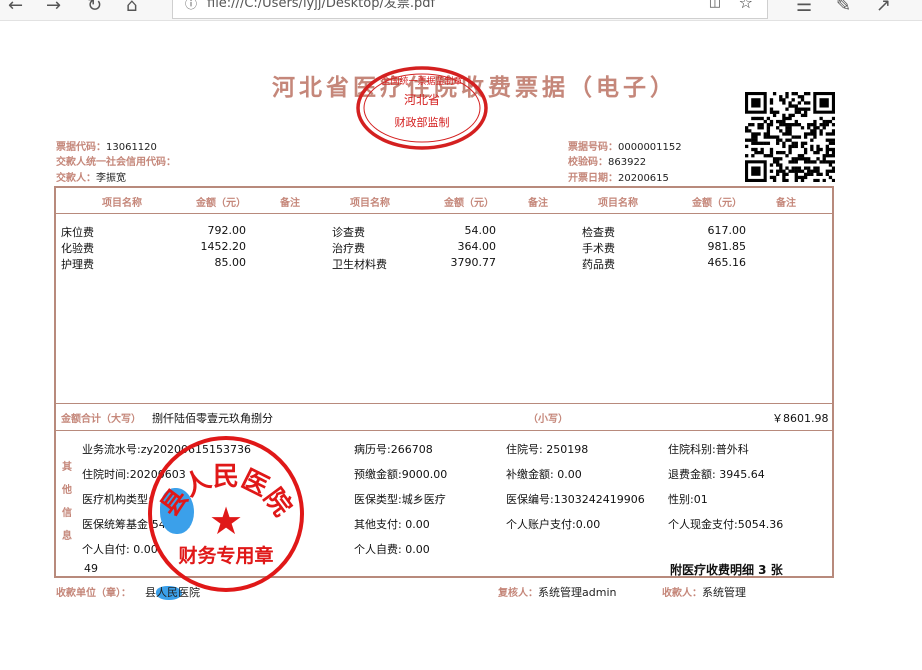 The height and width of the screenshot is (670, 922). Describe the element at coordinates (290, 203) in the screenshot. I see `col-note-1: 备注` at that location.